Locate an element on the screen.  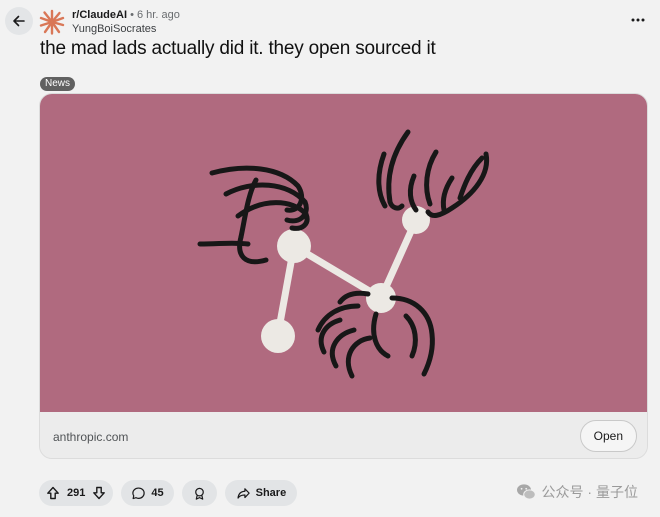
subreddit-icon is located at coordinates (52, 22).